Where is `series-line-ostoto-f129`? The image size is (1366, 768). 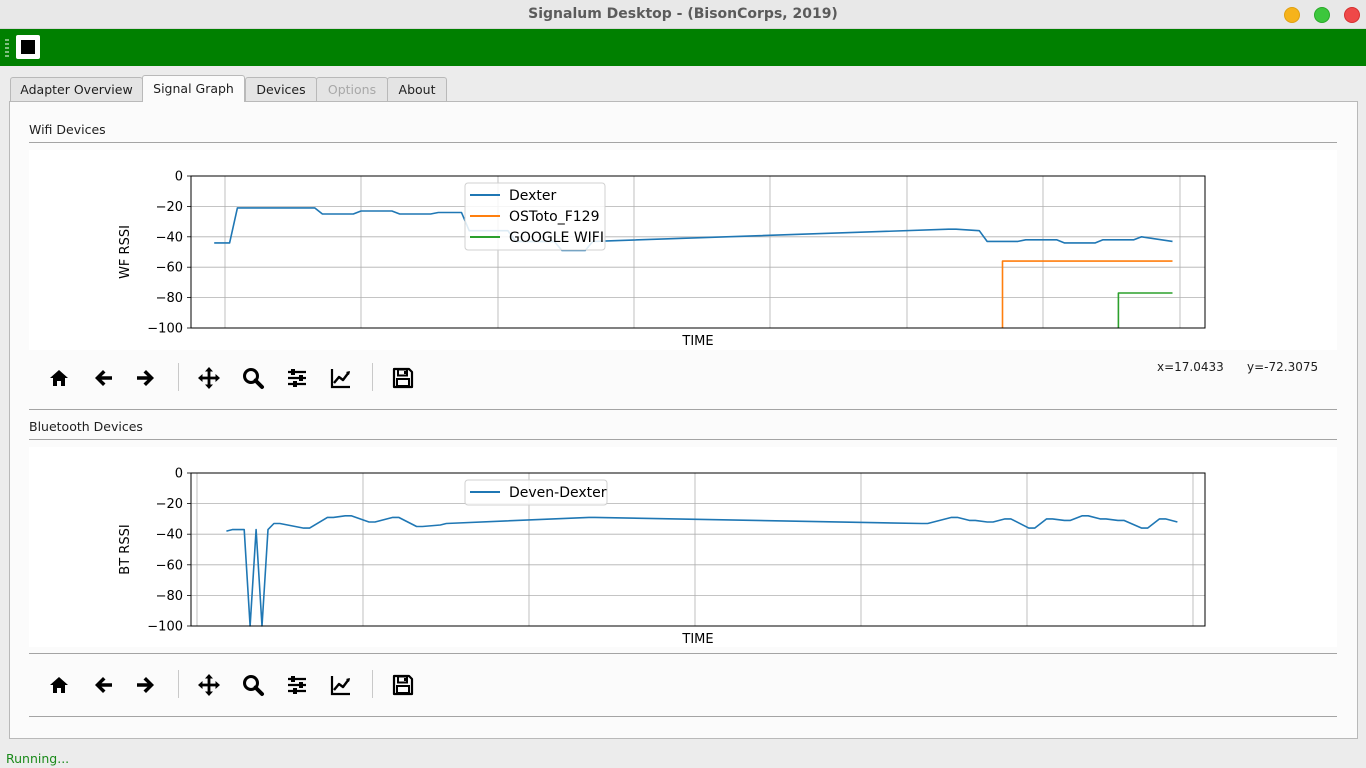
series-line-ostoto-f129 is located at coordinates (1087, 294).